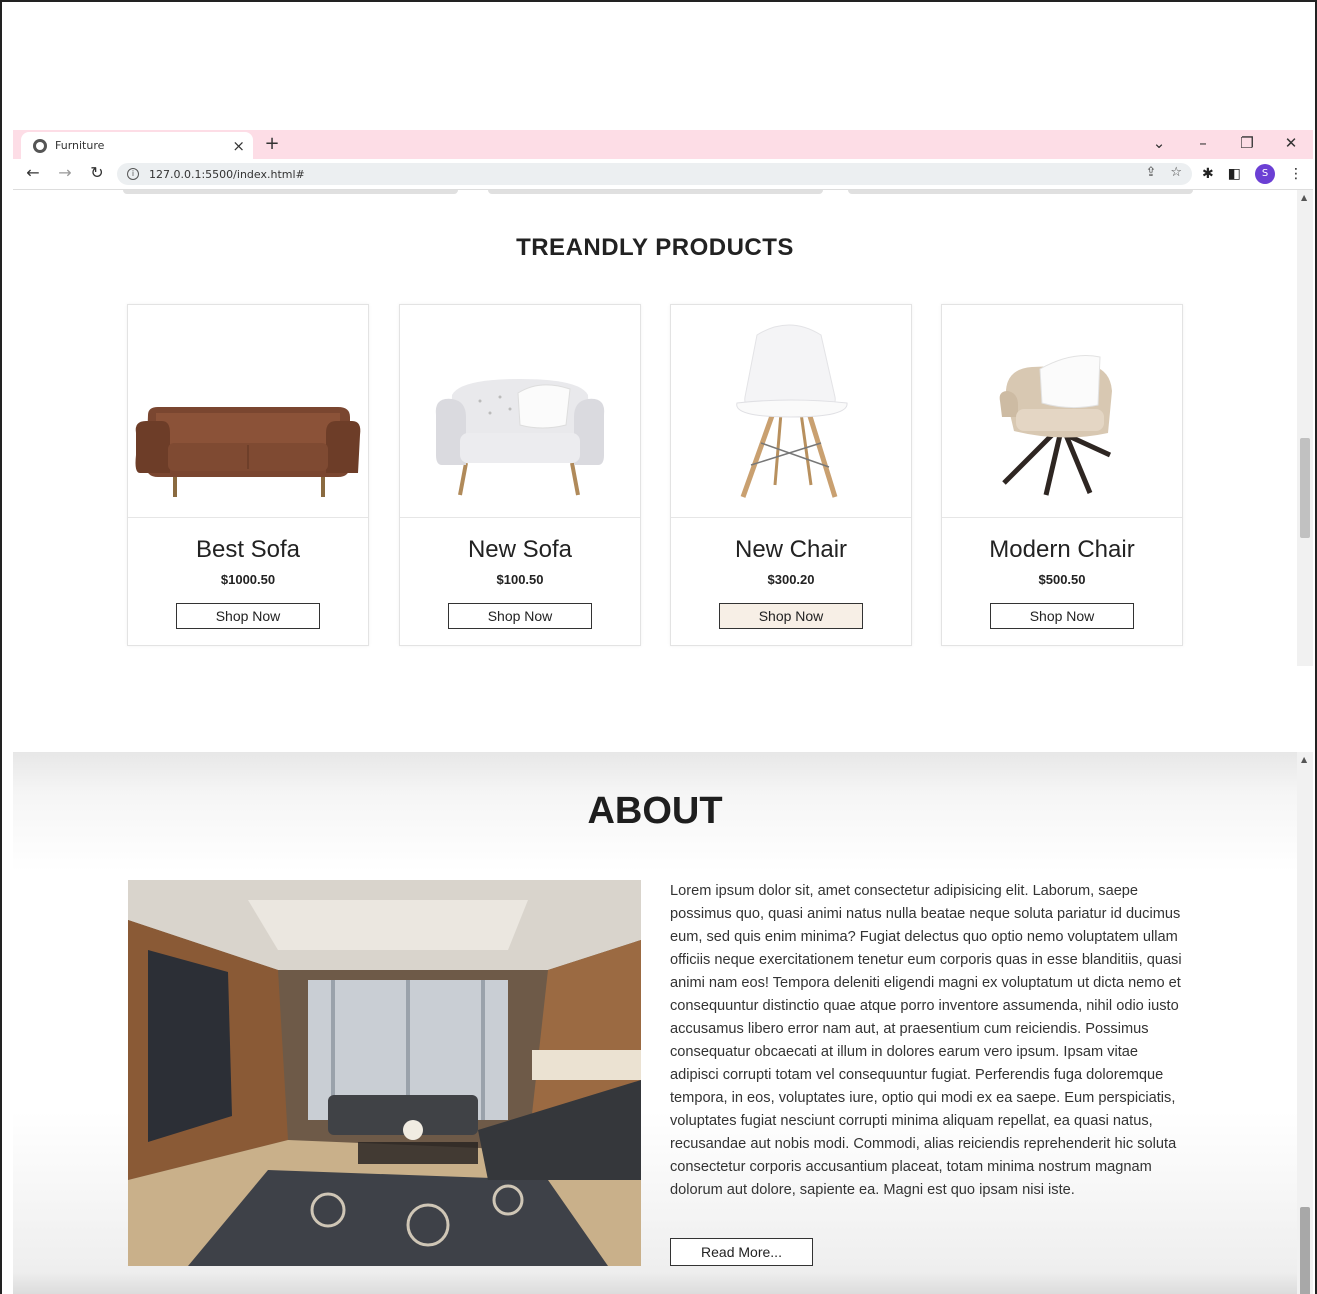 This screenshot has width=1317, height=1294. I want to click on living-room-image, so click(384, 1073).